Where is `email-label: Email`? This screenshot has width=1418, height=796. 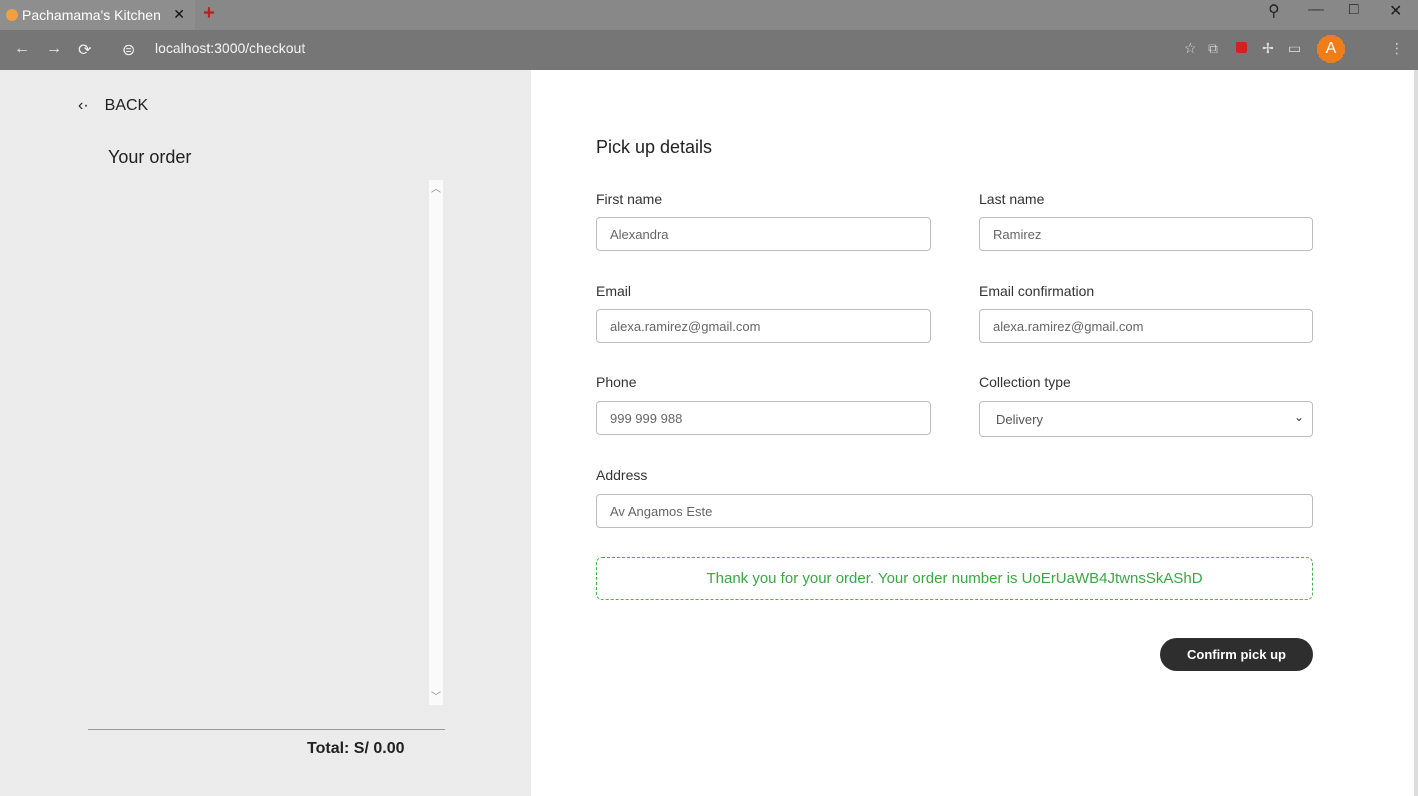 email-label: Email is located at coordinates (614, 291).